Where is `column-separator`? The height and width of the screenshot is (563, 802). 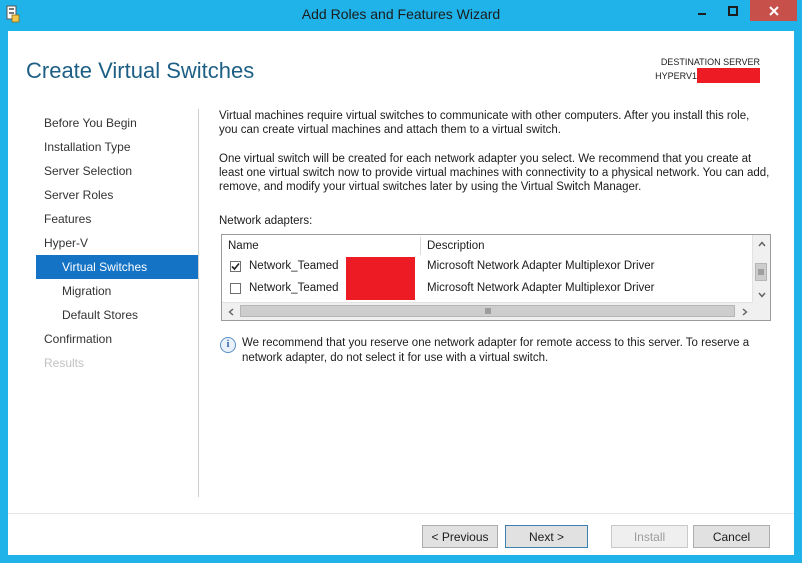
column-separator is located at coordinates (420, 246).